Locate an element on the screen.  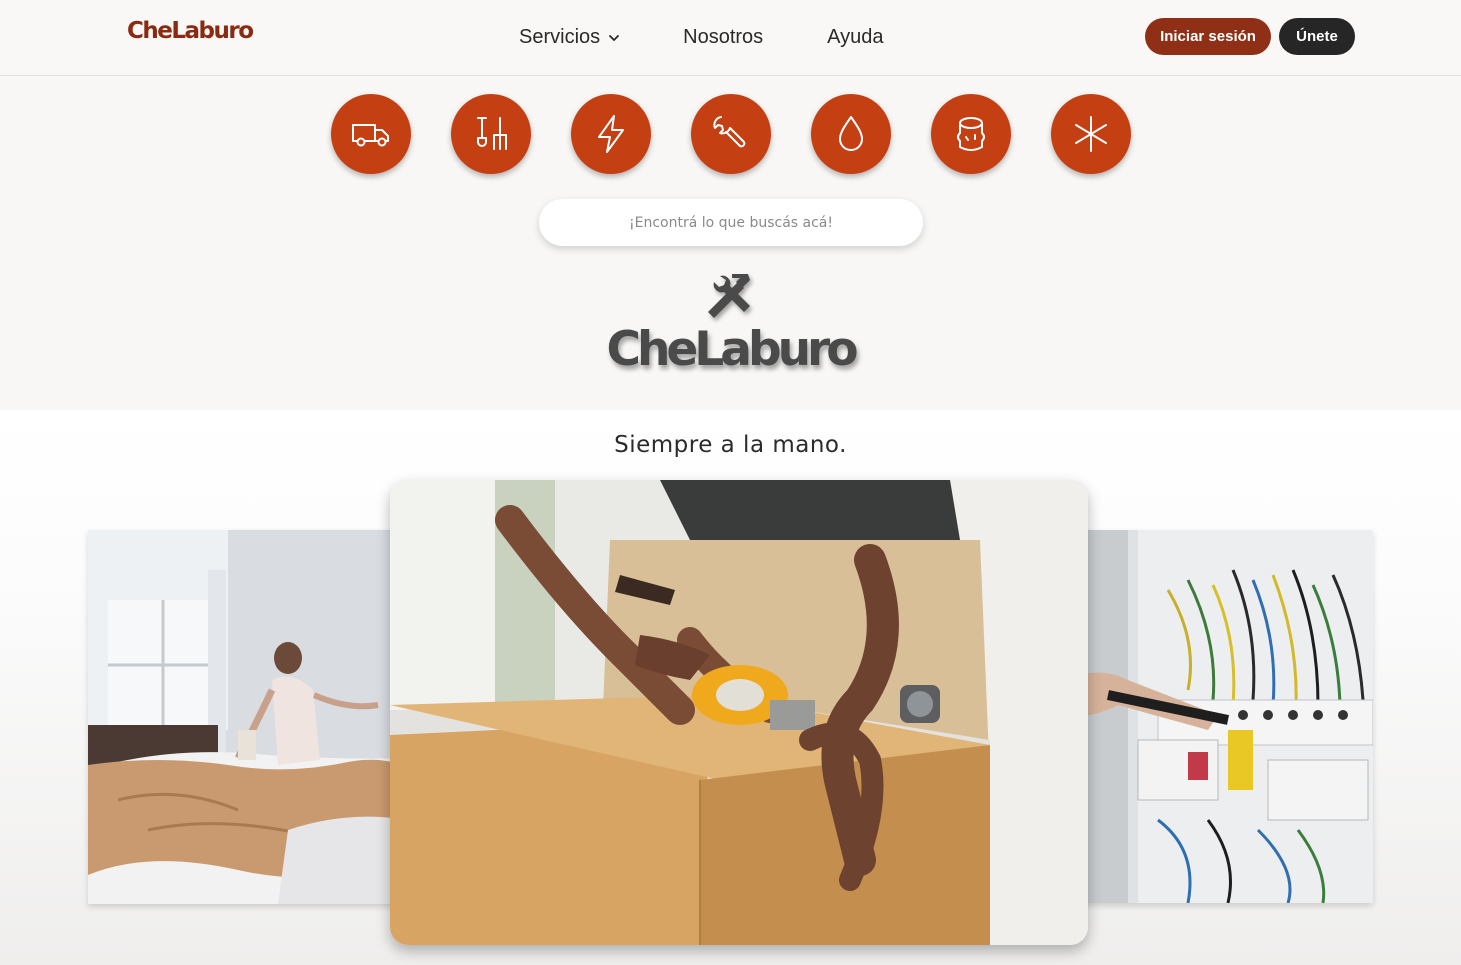
garden-tools-icon is located at coordinates (492, 133).